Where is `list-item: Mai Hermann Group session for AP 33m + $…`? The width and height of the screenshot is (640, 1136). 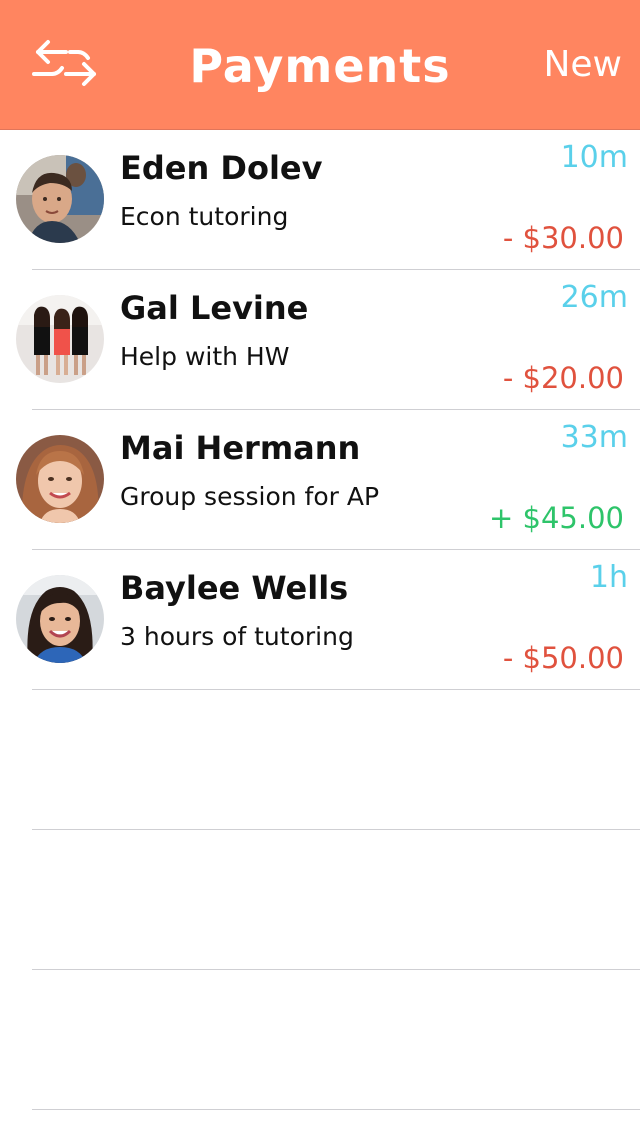 list-item: Mai Hermann Group session for AP 33m + $… is located at coordinates (320, 480).